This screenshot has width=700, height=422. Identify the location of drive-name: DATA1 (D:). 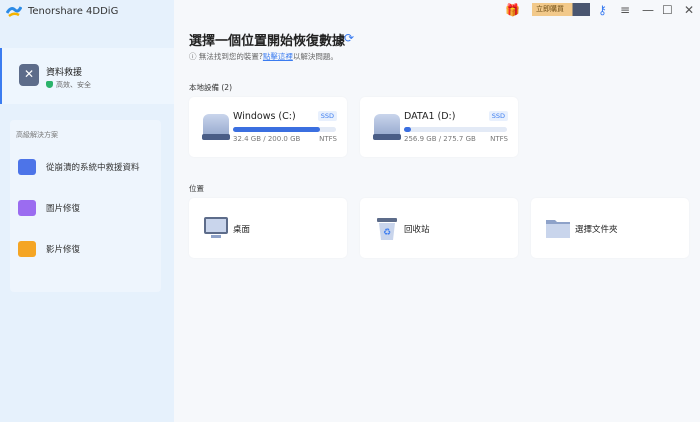
(430, 116).